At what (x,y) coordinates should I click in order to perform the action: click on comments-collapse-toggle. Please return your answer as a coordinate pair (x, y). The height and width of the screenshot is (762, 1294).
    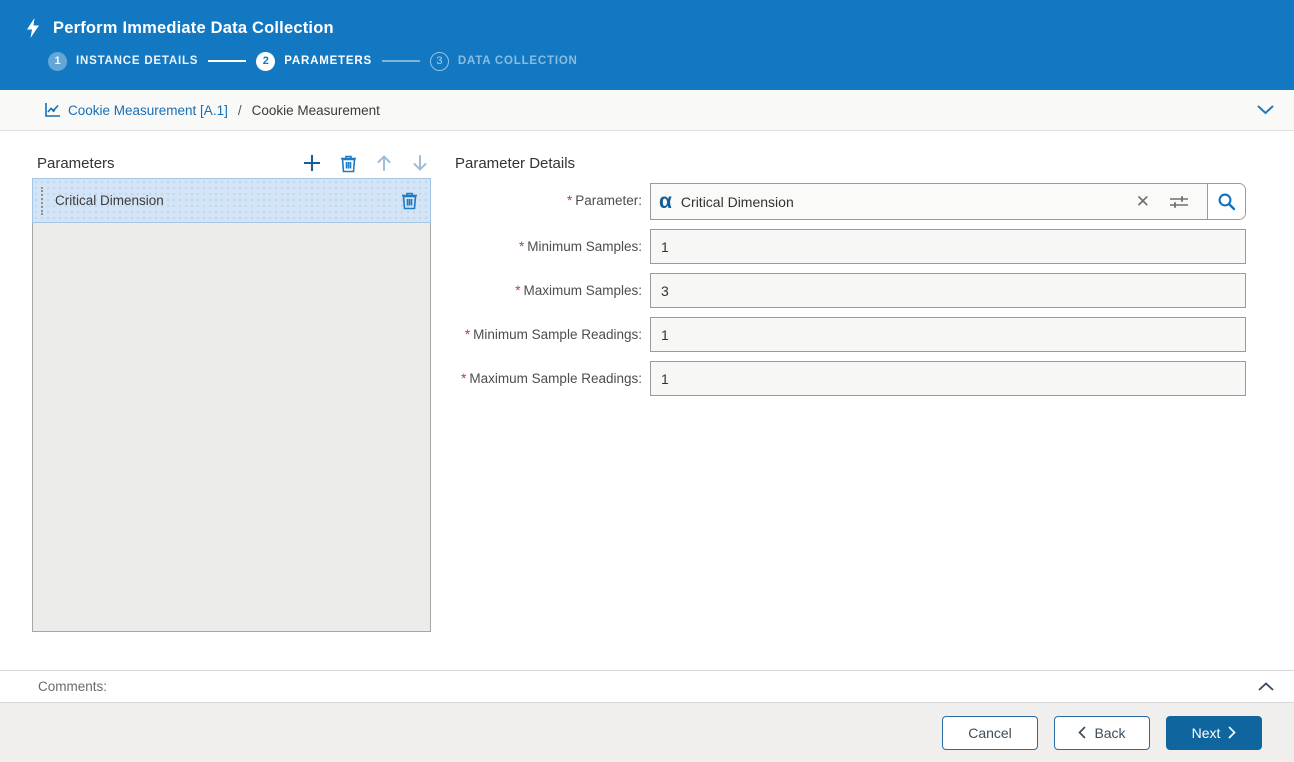
    Looking at the image, I should click on (1266, 686).